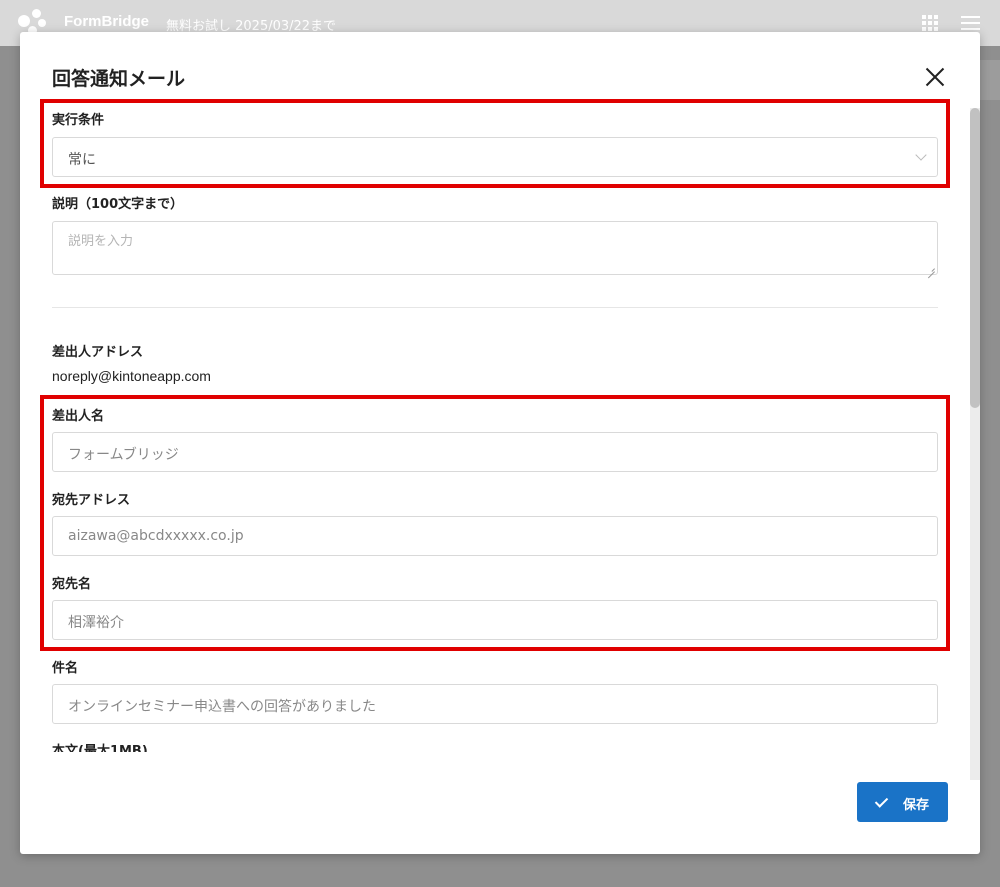  Describe the element at coordinates (100, 748) in the screenshot. I see `body-label: 本文(最大1MB)` at that location.